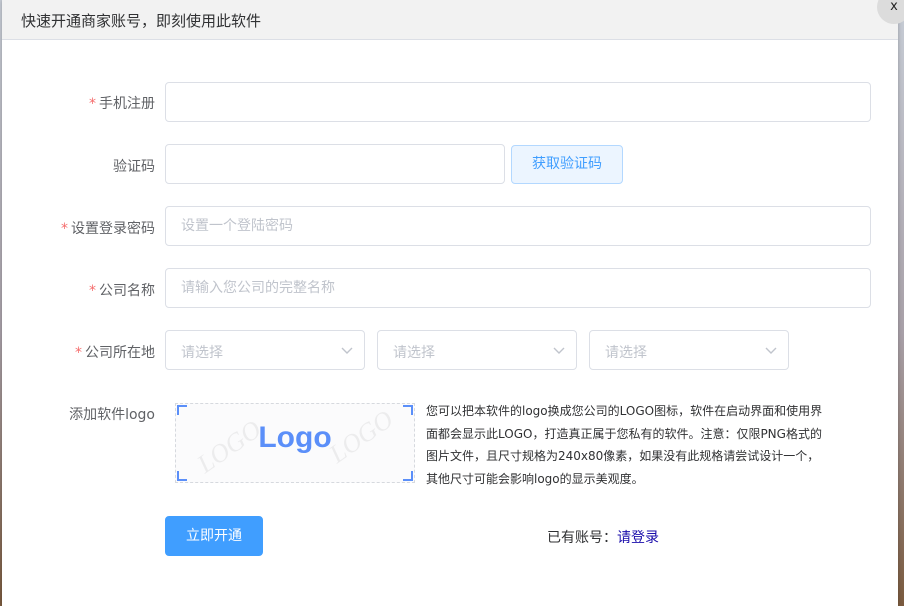 This screenshot has height=606, width=904. What do you see at coordinates (518, 102) in the screenshot?
I see `phone-input` at bounding box center [518, 102].